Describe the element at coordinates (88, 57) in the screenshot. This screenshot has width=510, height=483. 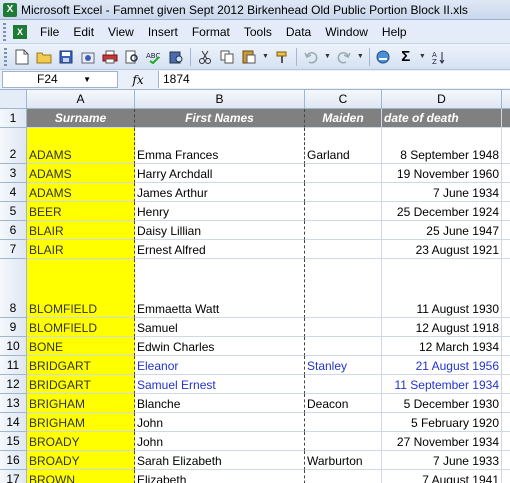
I see `permission-icon` at that location.